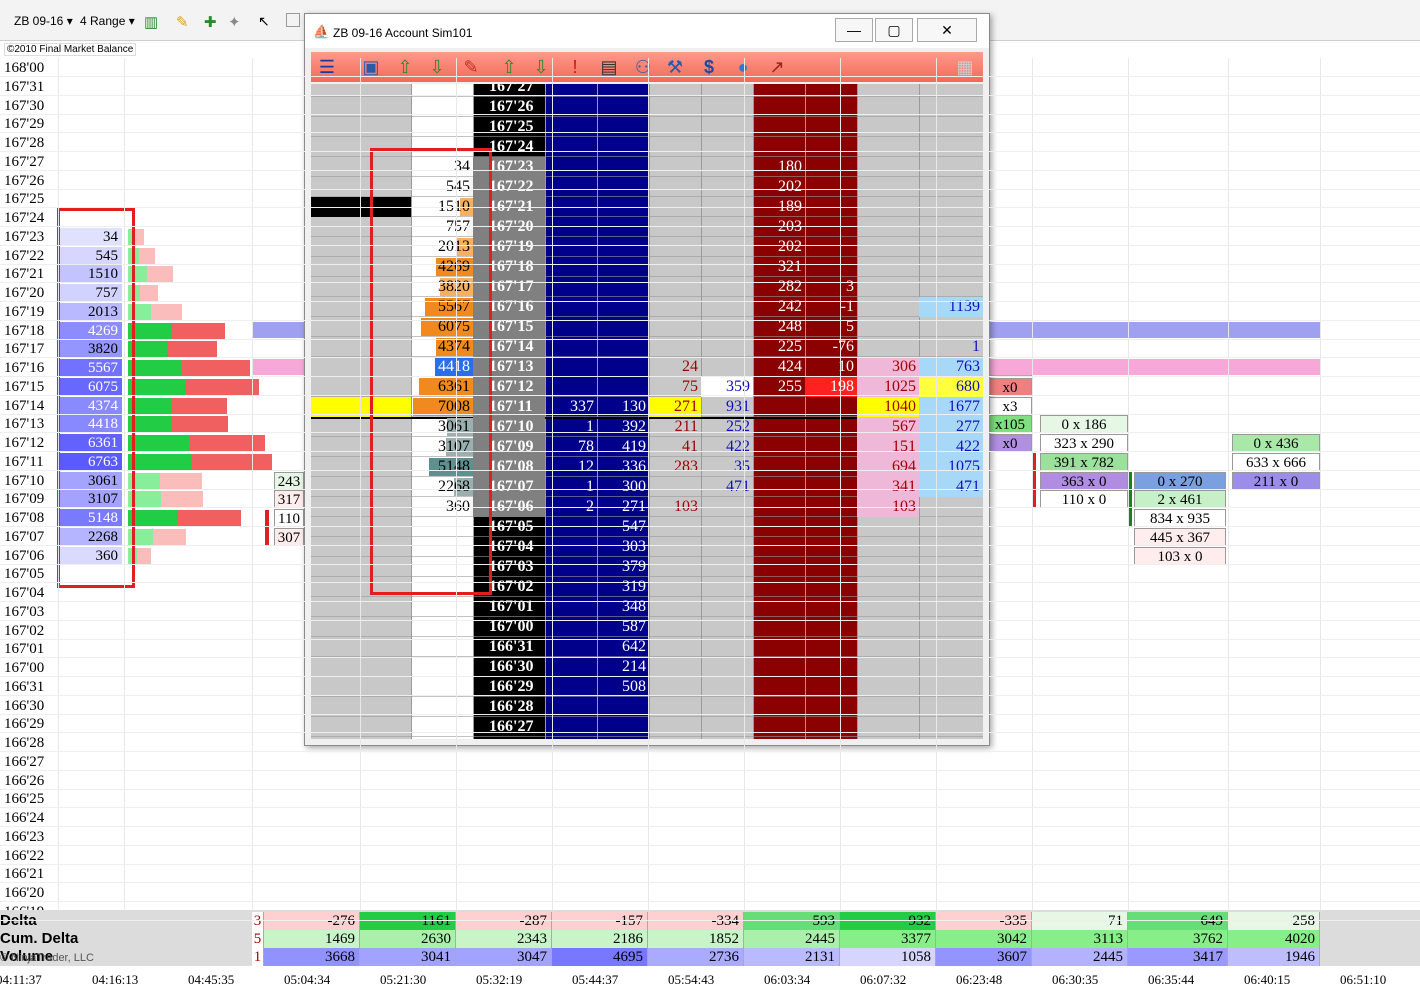 This screenshot has width=1420, height=1002. I want to click on ask-size: 424, so click(779, 367).